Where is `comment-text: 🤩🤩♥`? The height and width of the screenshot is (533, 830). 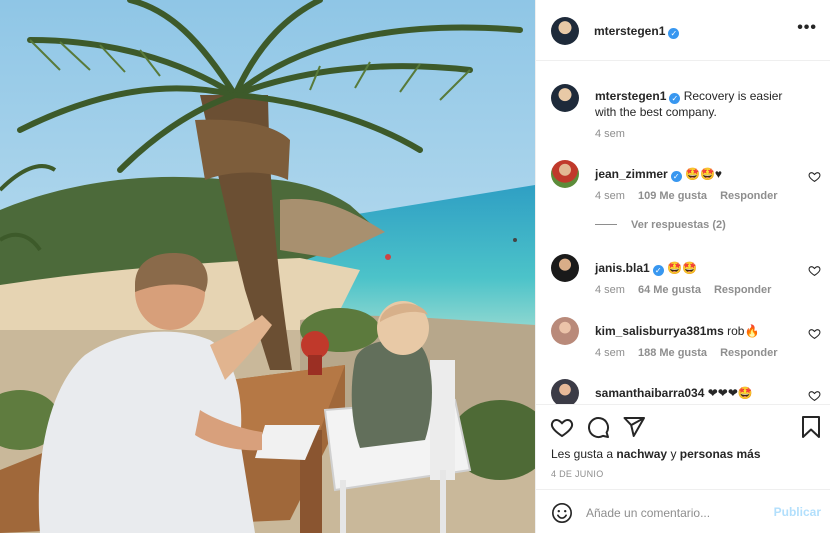 comment-text: 🤩🤩♥ is located at coordinates (704, 174).